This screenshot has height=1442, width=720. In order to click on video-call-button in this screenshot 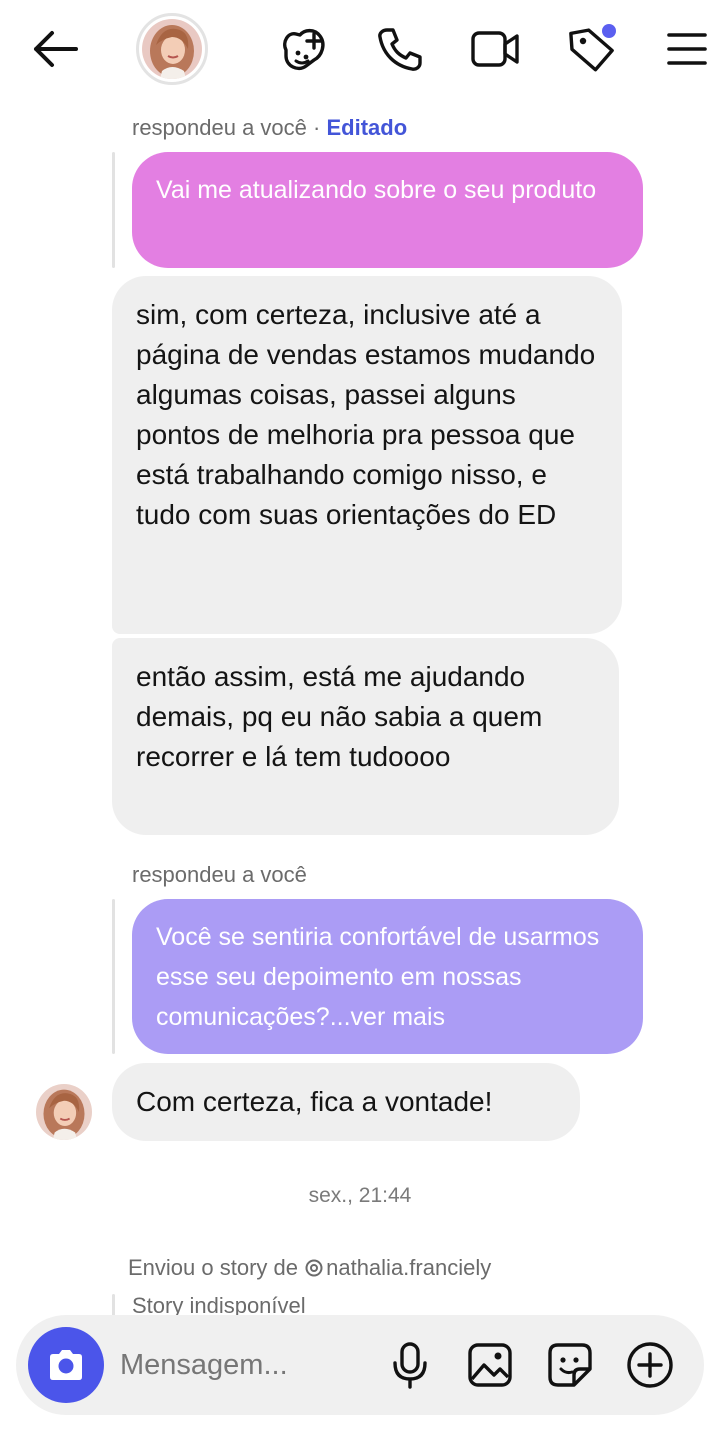, I will do `click(495, 49)`.